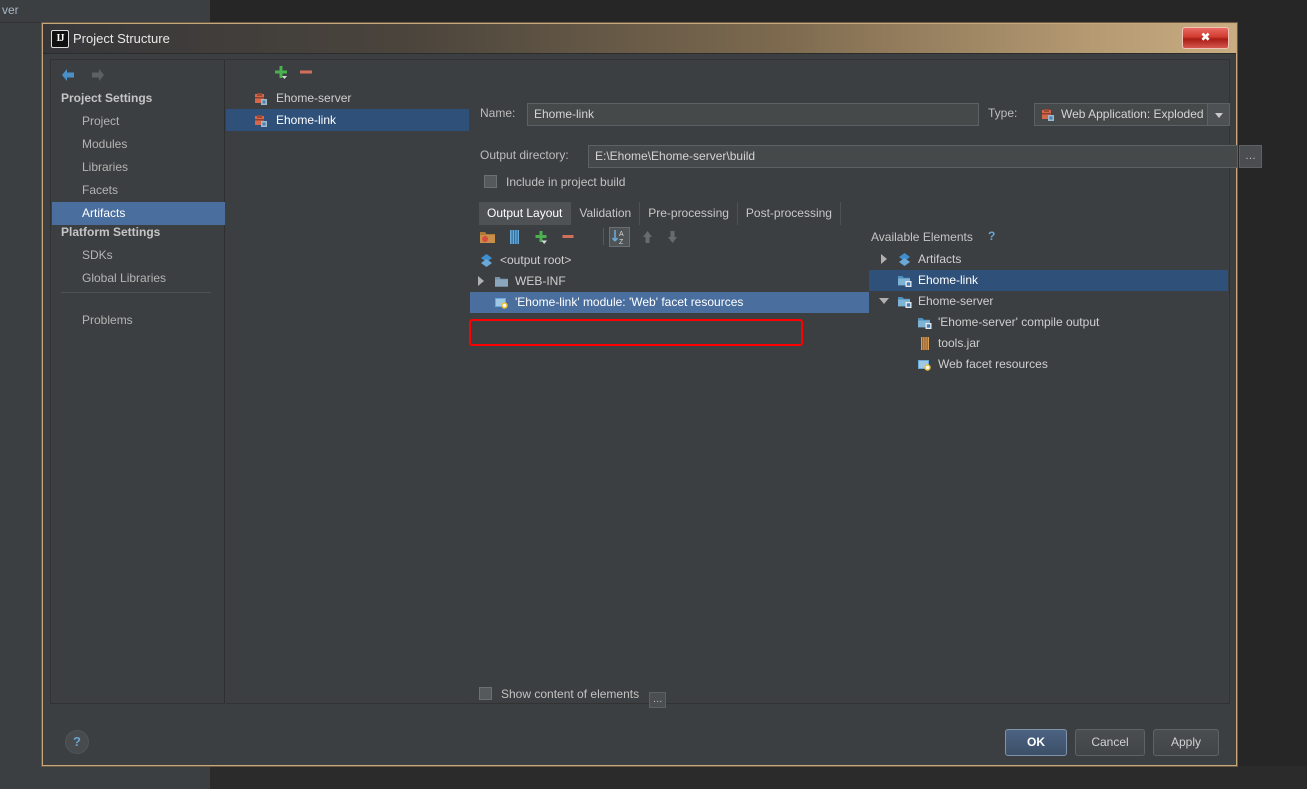  I want to click on output-directory-input: E:\Ehome\Ehome-server\build, so click(913, 156).